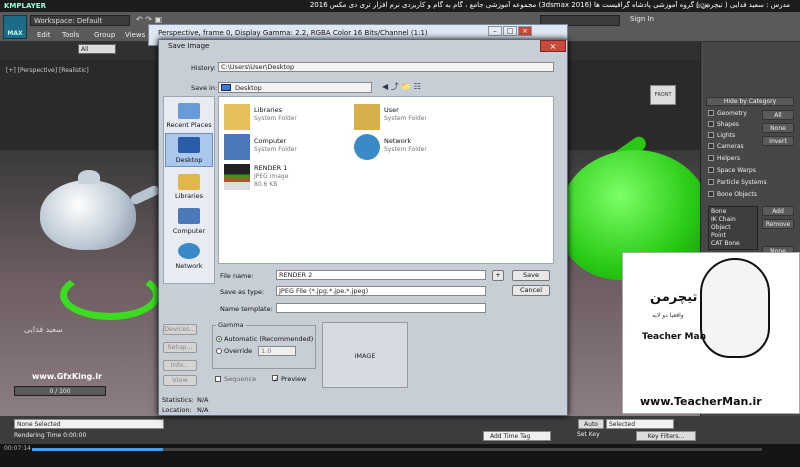 Image resolution: width=800 pixels, height=467 pixels. I want to click on time-slider: 0 / 100, so click(60, 391).